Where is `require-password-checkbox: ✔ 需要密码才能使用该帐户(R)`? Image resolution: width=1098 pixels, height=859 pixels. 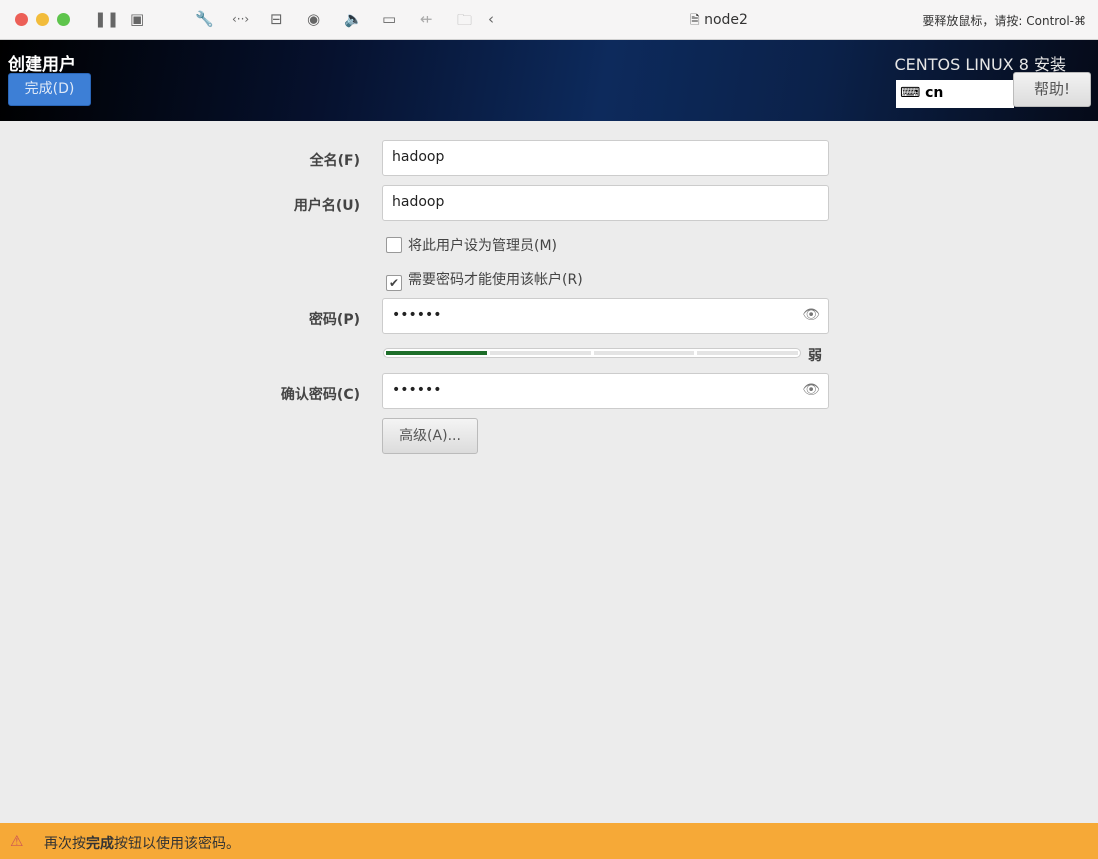 require-password-checkbox: ✔ 需要密码才能使用该帐户(R) is located at coordinates (484, 280).